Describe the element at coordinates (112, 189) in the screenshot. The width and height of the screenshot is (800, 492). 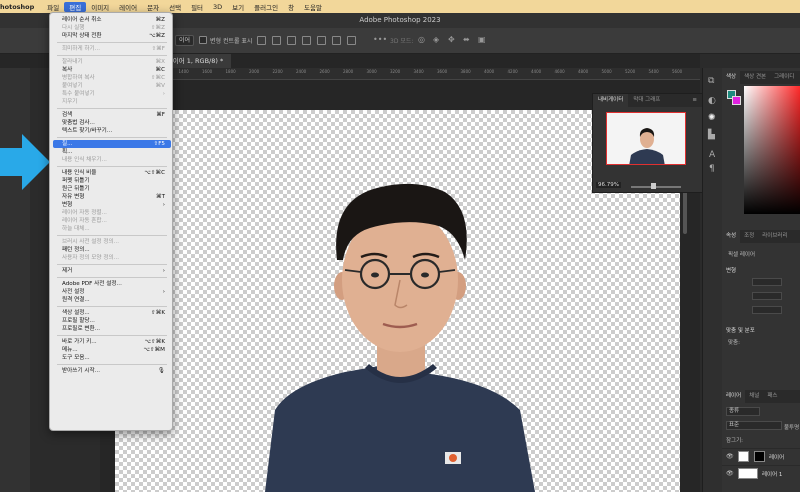
I see `edit-menu-item: 원근 뒤틀기` at that location.